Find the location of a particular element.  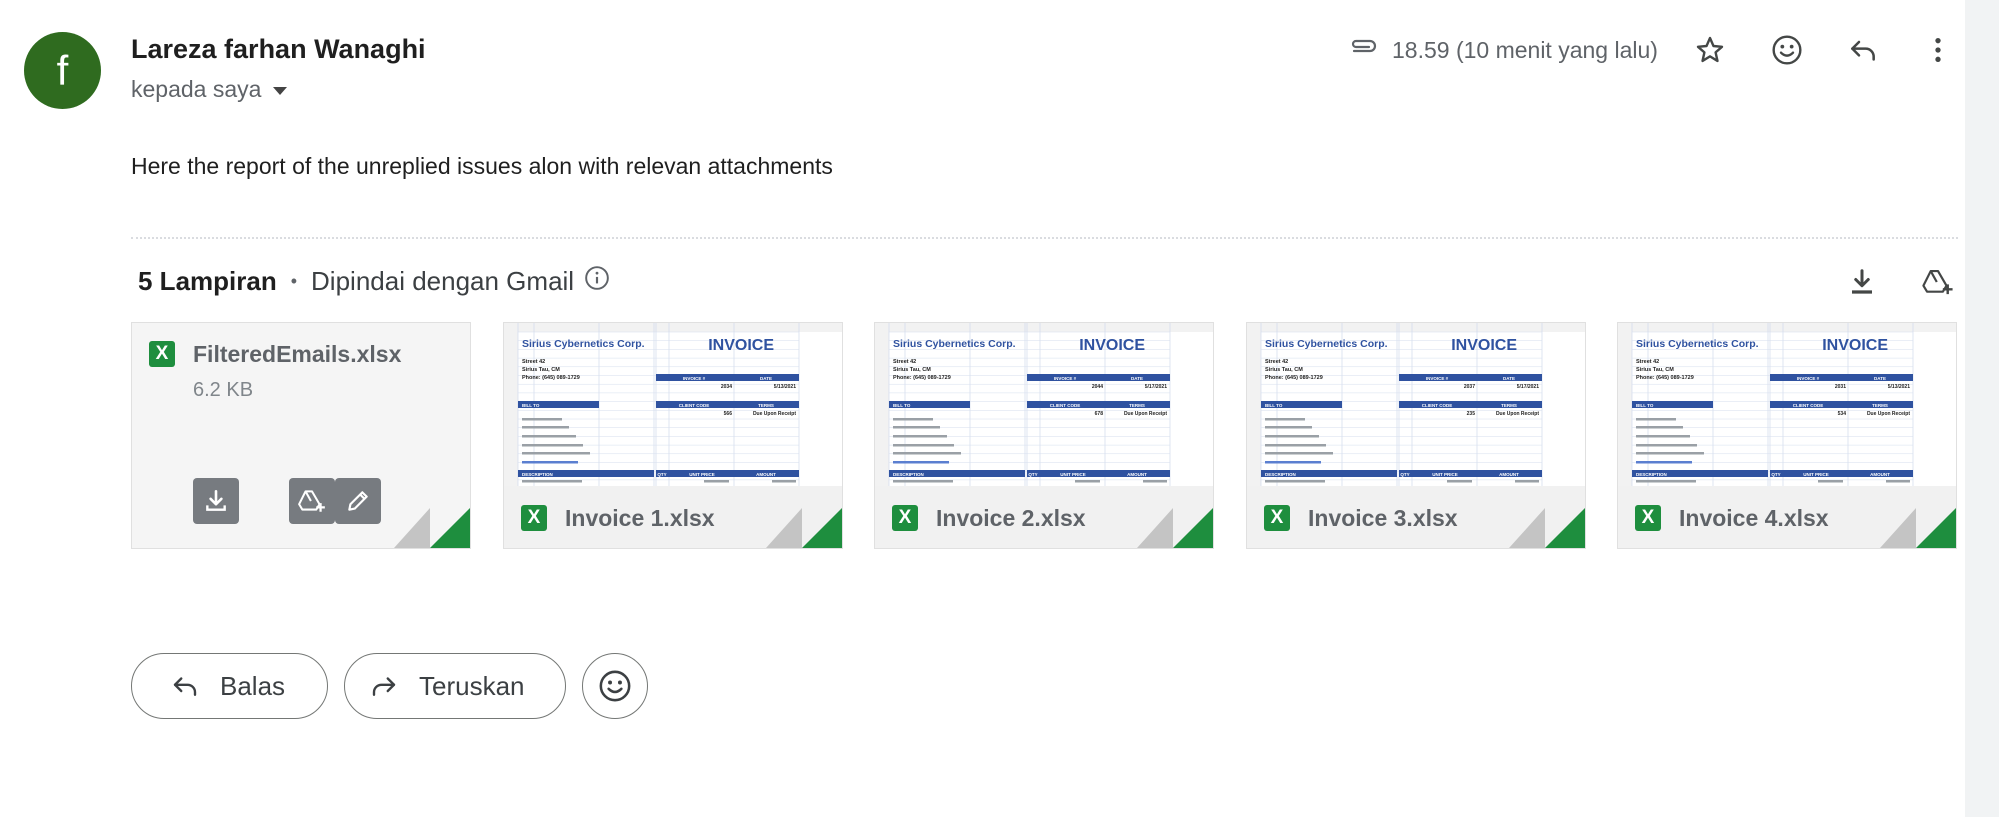

preview-header-bar is located at coordinates (1841, 377).